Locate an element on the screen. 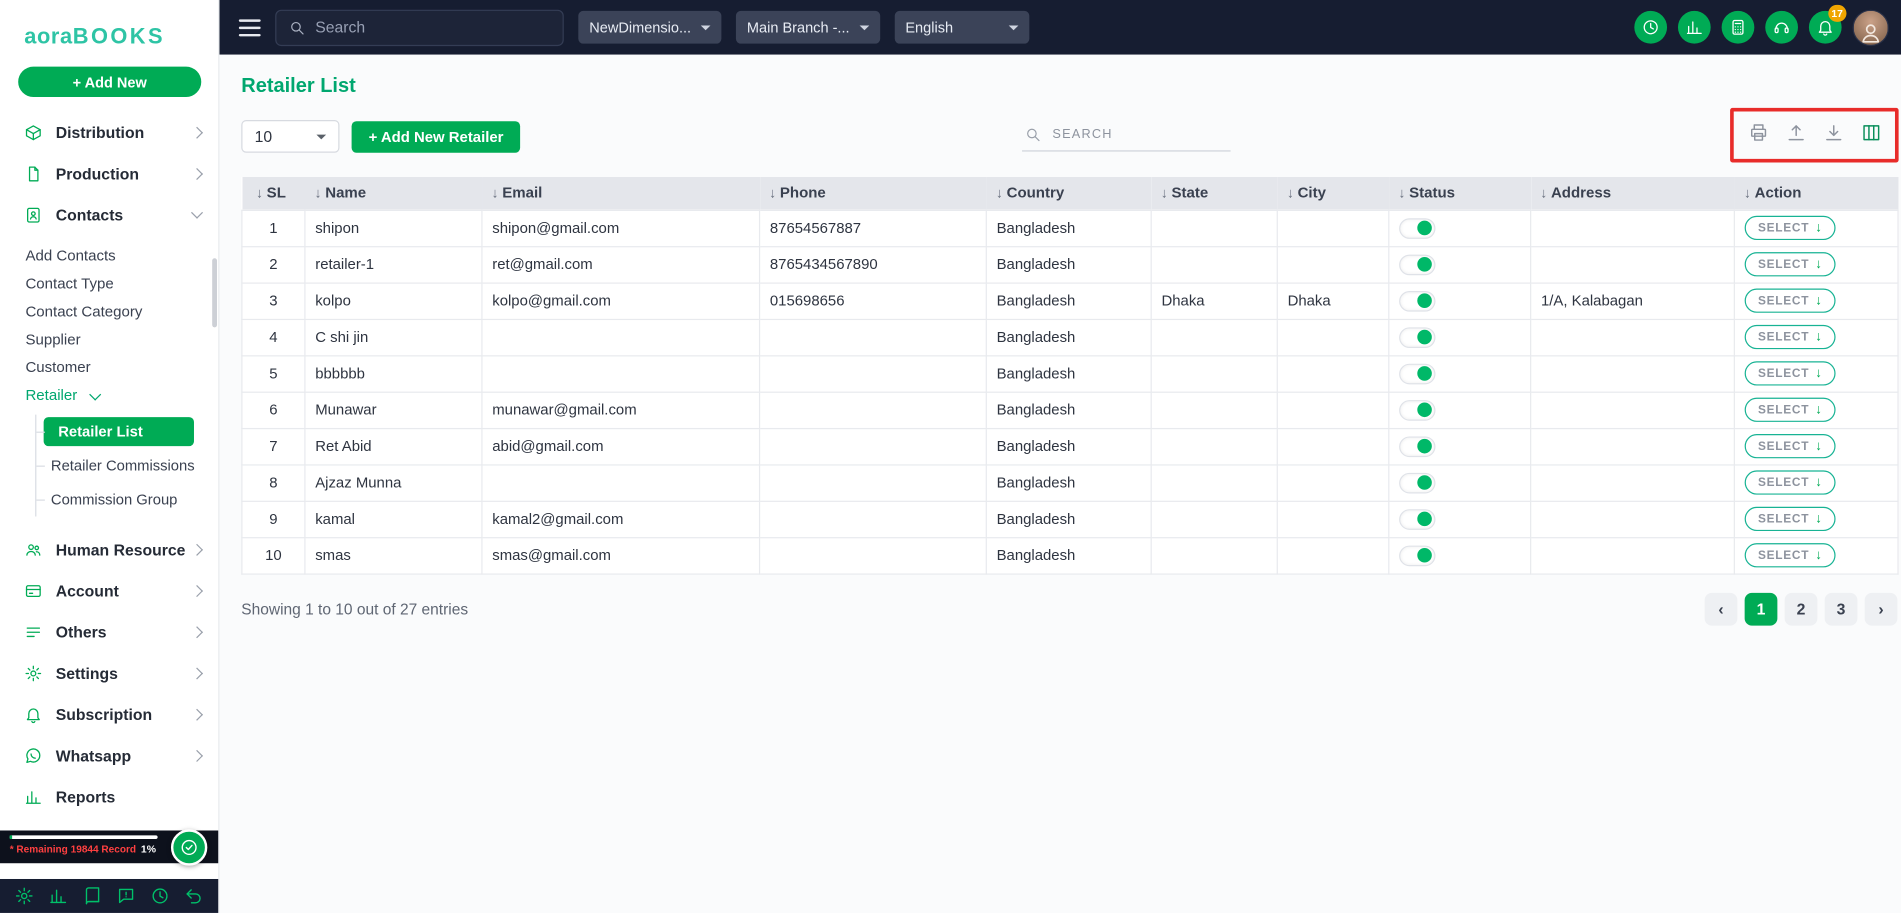  chat-icon is located at coordinates (125, 895).